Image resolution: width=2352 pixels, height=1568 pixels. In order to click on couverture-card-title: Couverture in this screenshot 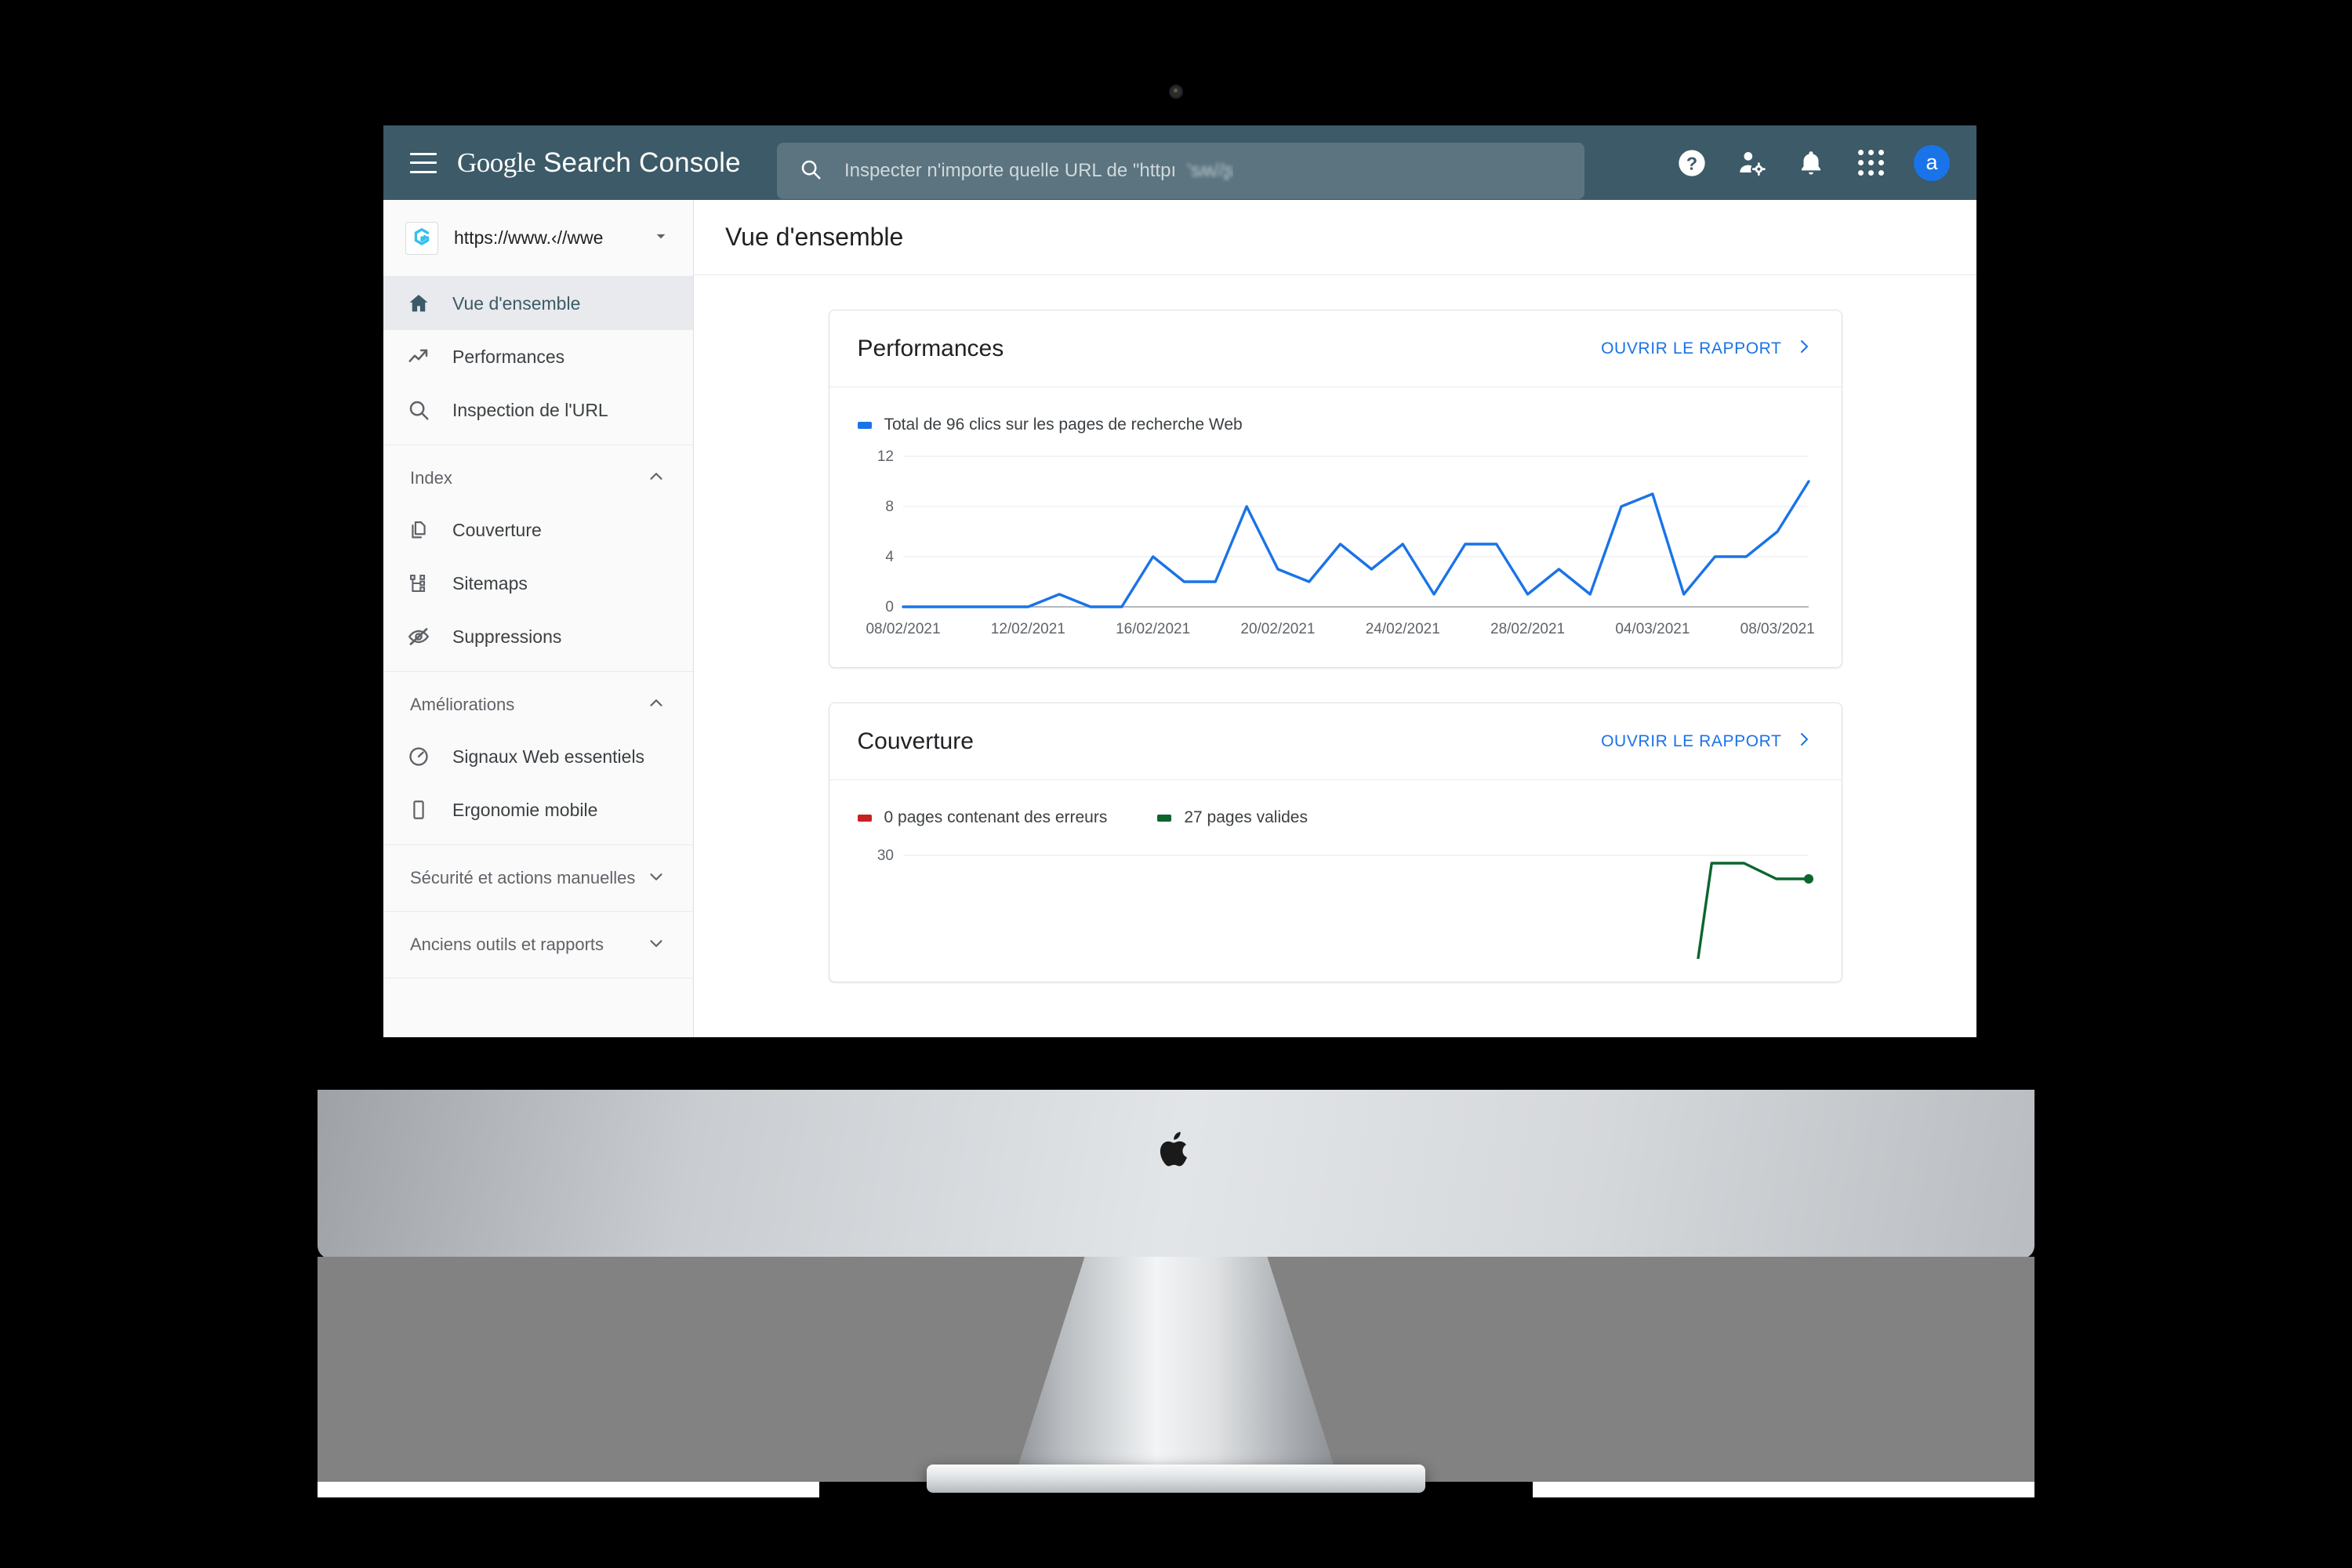, I will do `click(915, 741)`.